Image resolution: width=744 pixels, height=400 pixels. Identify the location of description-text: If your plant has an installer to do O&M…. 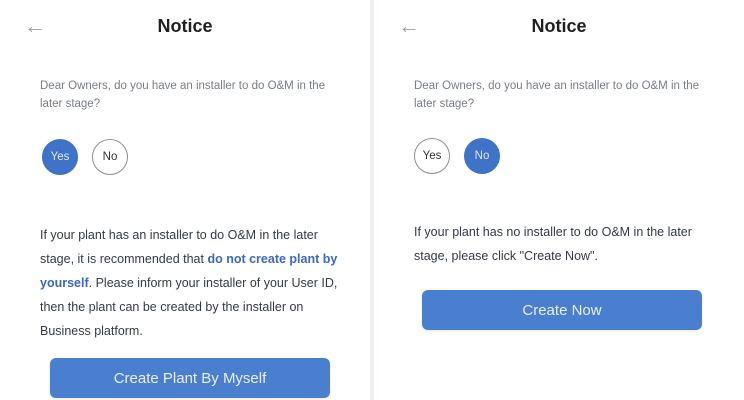
(190, 283).